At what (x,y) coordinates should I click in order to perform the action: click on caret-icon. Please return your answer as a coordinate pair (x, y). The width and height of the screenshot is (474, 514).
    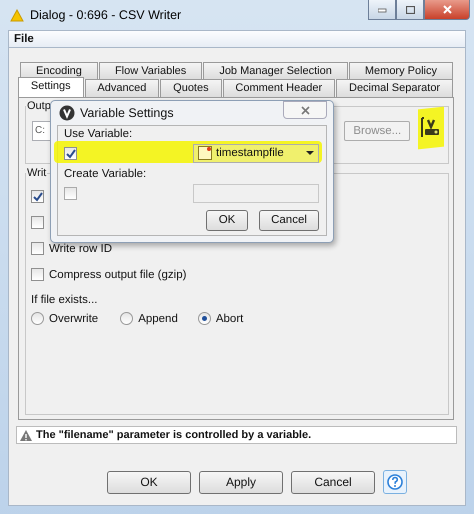
    Looking at the image, I should click on (310, 153).